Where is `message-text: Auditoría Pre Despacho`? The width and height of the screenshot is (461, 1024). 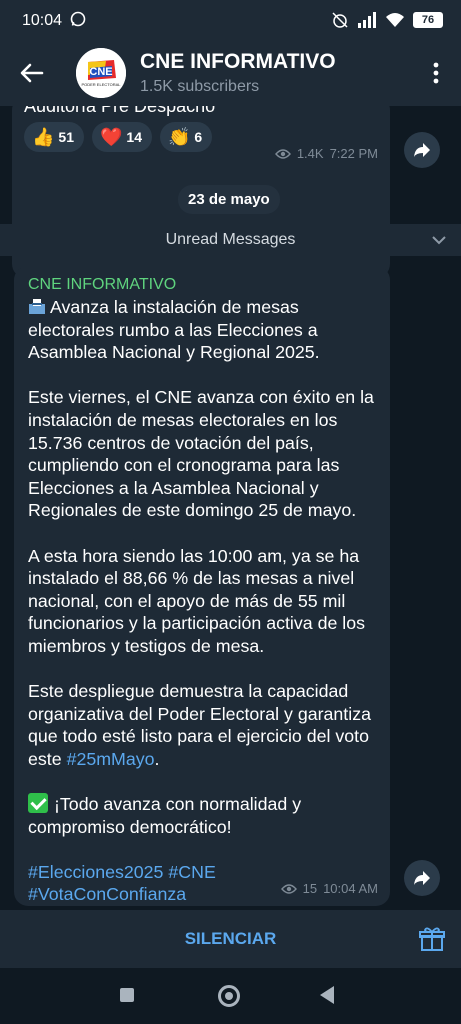
message-text: Auditoría Pre Despacho is located at coordinates (120, 111).